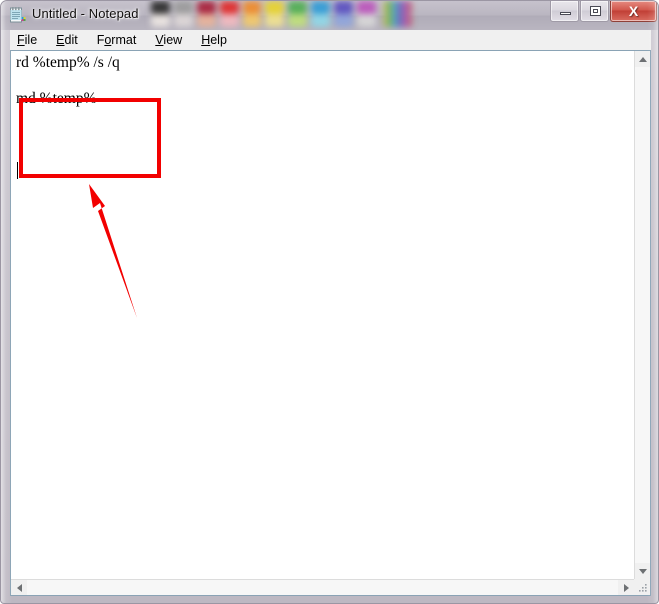 The width and height of the screenshot is (659, 604). Describe the element at coordinates (168, 40) in the screenshot. I see `menu-item-view: View` at that location.